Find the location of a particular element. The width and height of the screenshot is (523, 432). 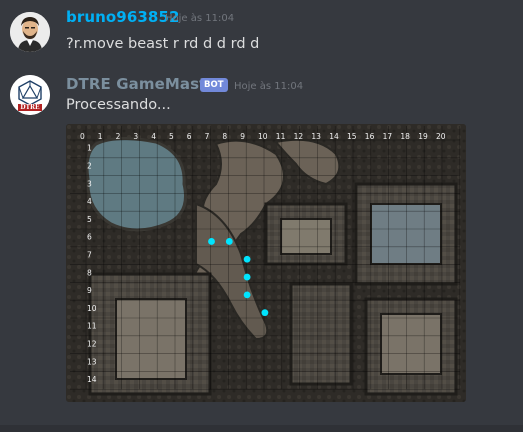

column-label: 4 is located at coordinates (153, 136).